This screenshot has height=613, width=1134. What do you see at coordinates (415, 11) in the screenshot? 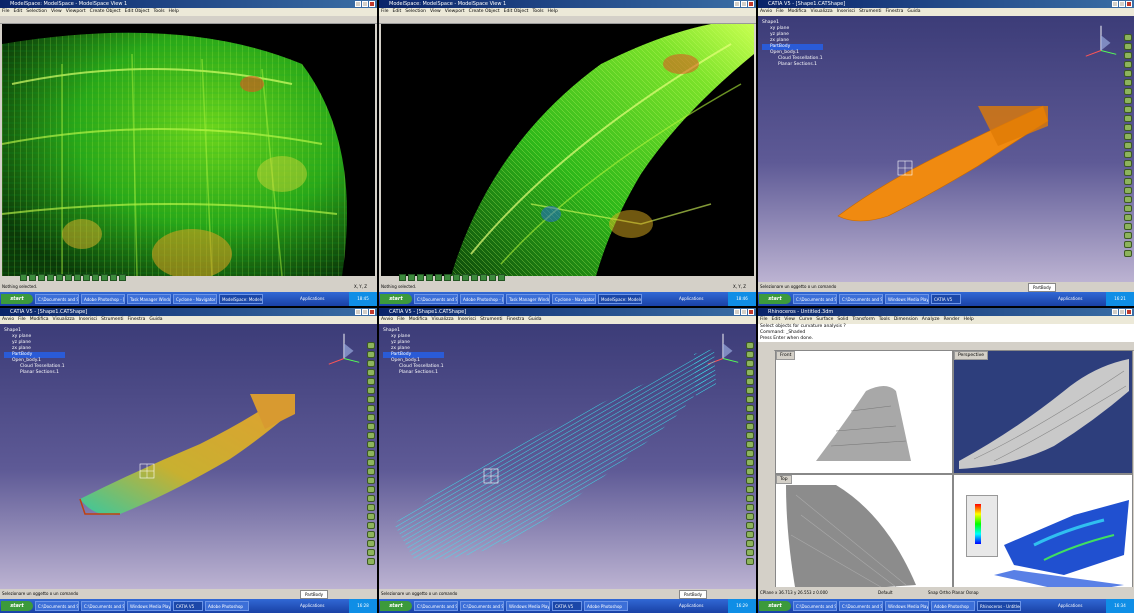
I see `menu-selection: Selection` at bounding box center [415, 11].